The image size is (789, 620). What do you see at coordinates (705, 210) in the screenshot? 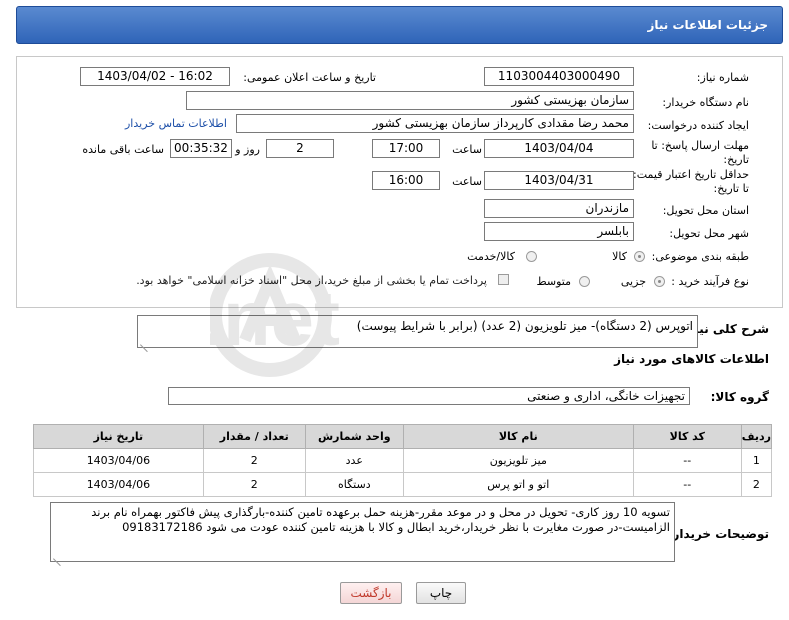
I see `province-label: استان محل تحویل:` at bounding box center [705, 210].